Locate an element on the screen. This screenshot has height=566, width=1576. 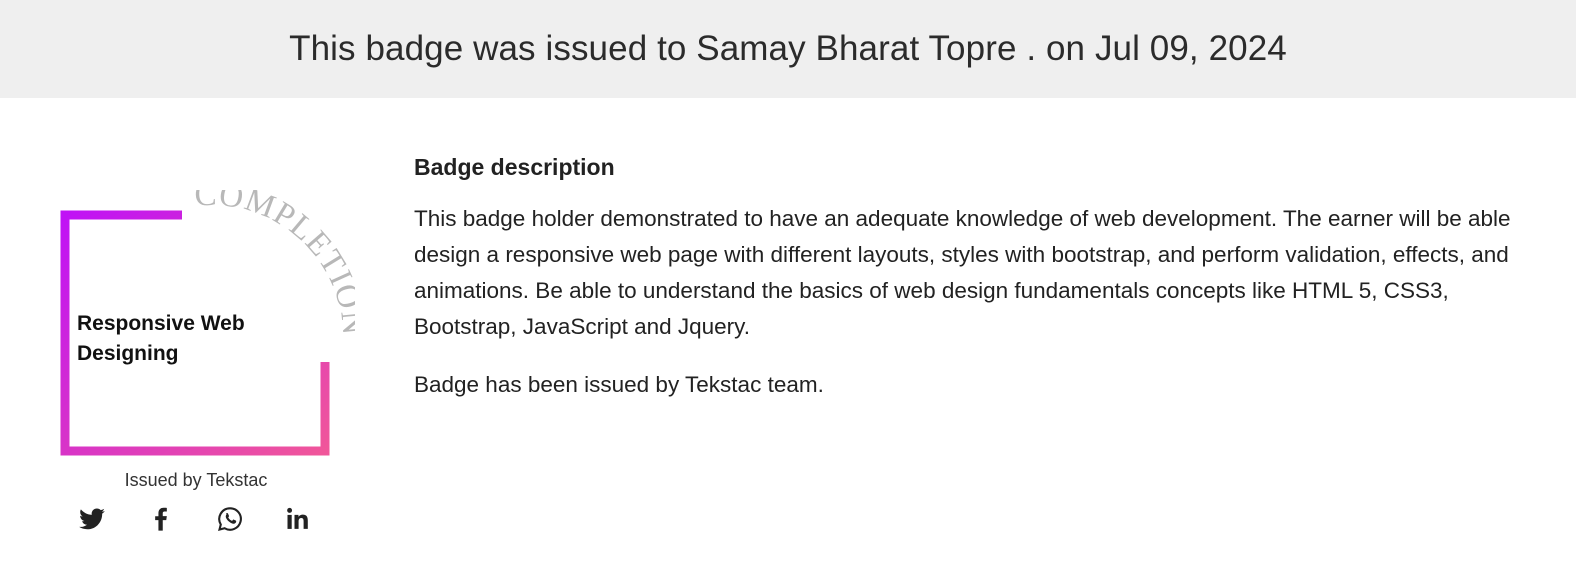
linkedin-share-button is located at coordinates (298, 519).